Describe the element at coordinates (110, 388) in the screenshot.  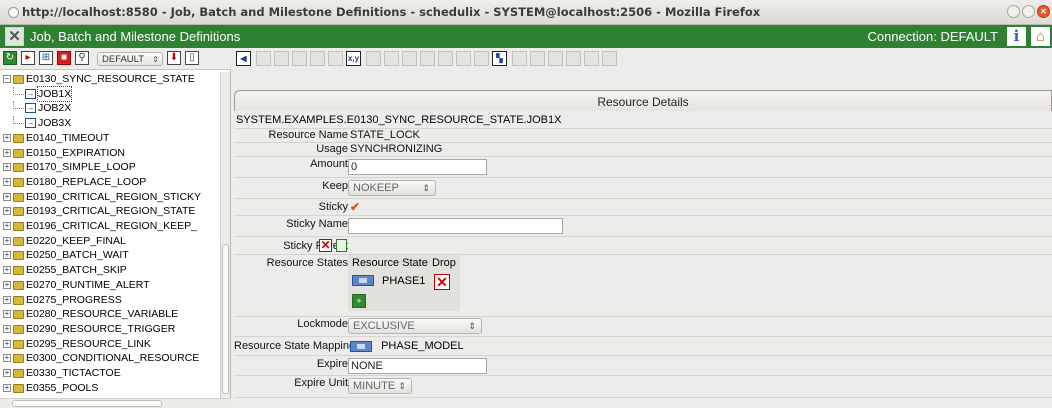
I see `tree-item-folder: + E0355_POOLS` at that location.